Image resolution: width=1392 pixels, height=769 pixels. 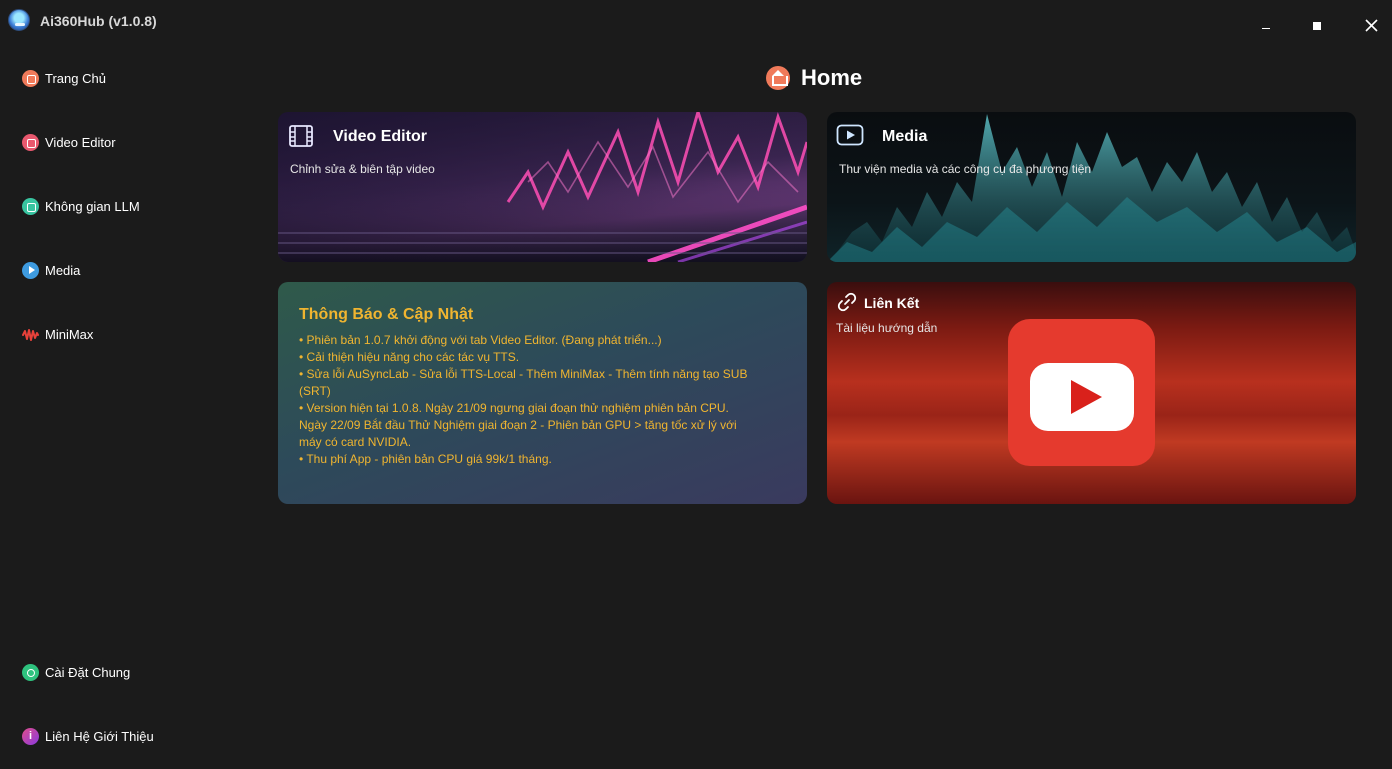 What do you see at coordinates (69, 334) in the screenshot?
I see `sidebar-item-label: MiniMax` at bounding box center [69, 334].